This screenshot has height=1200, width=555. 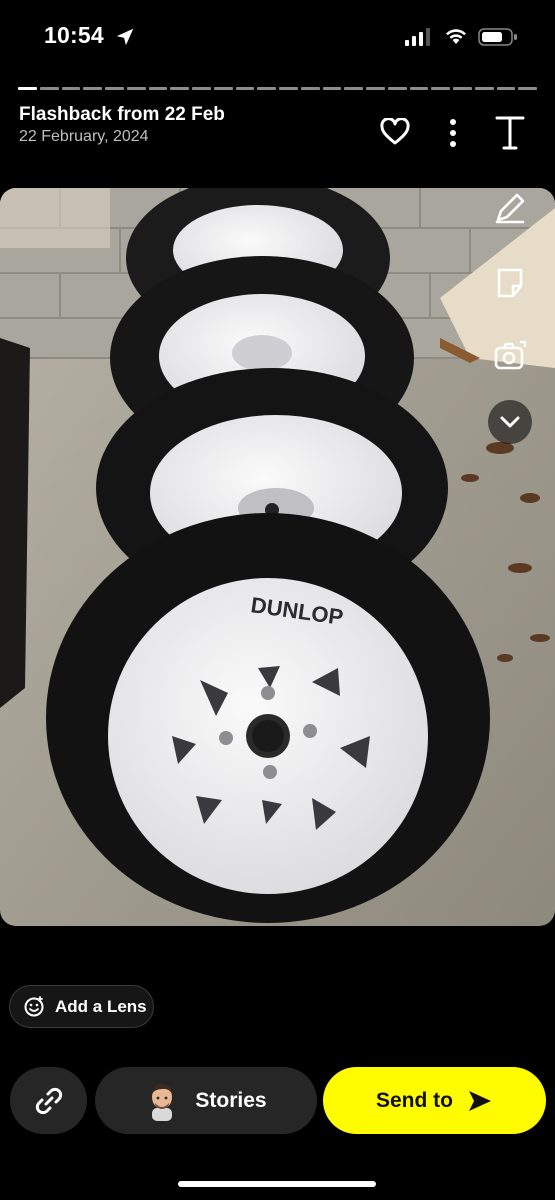 I want to click on cellular-signal-icon, so click(x=417, y=37).